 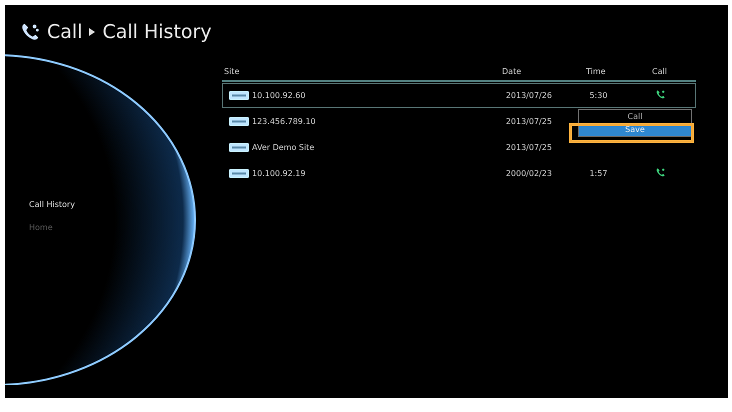 I want to click on page-title: Call History, so click(x=157, y=32).